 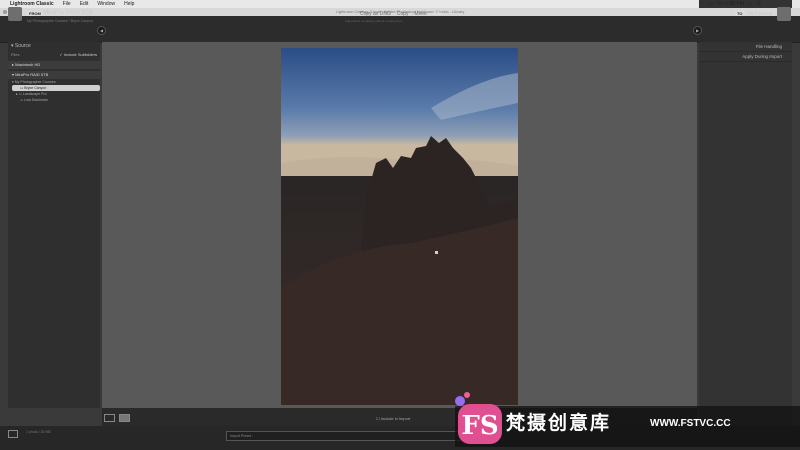 I want to click on menu-help: Help, so click(x=129, y=4).